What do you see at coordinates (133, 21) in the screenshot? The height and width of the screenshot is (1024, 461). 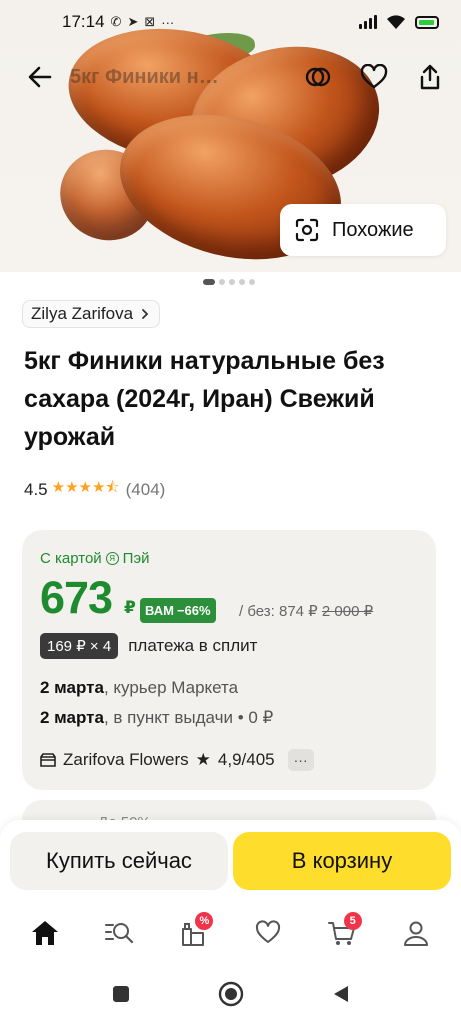 I see `telegram-icon: ➤` at bounding box center [133, 21].